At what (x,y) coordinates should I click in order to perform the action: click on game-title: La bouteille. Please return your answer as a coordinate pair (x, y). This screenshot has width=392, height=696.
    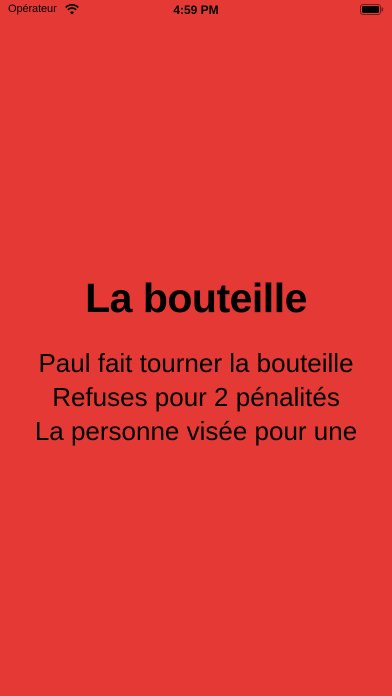
    Looking at the image, I should click on (196, 298).